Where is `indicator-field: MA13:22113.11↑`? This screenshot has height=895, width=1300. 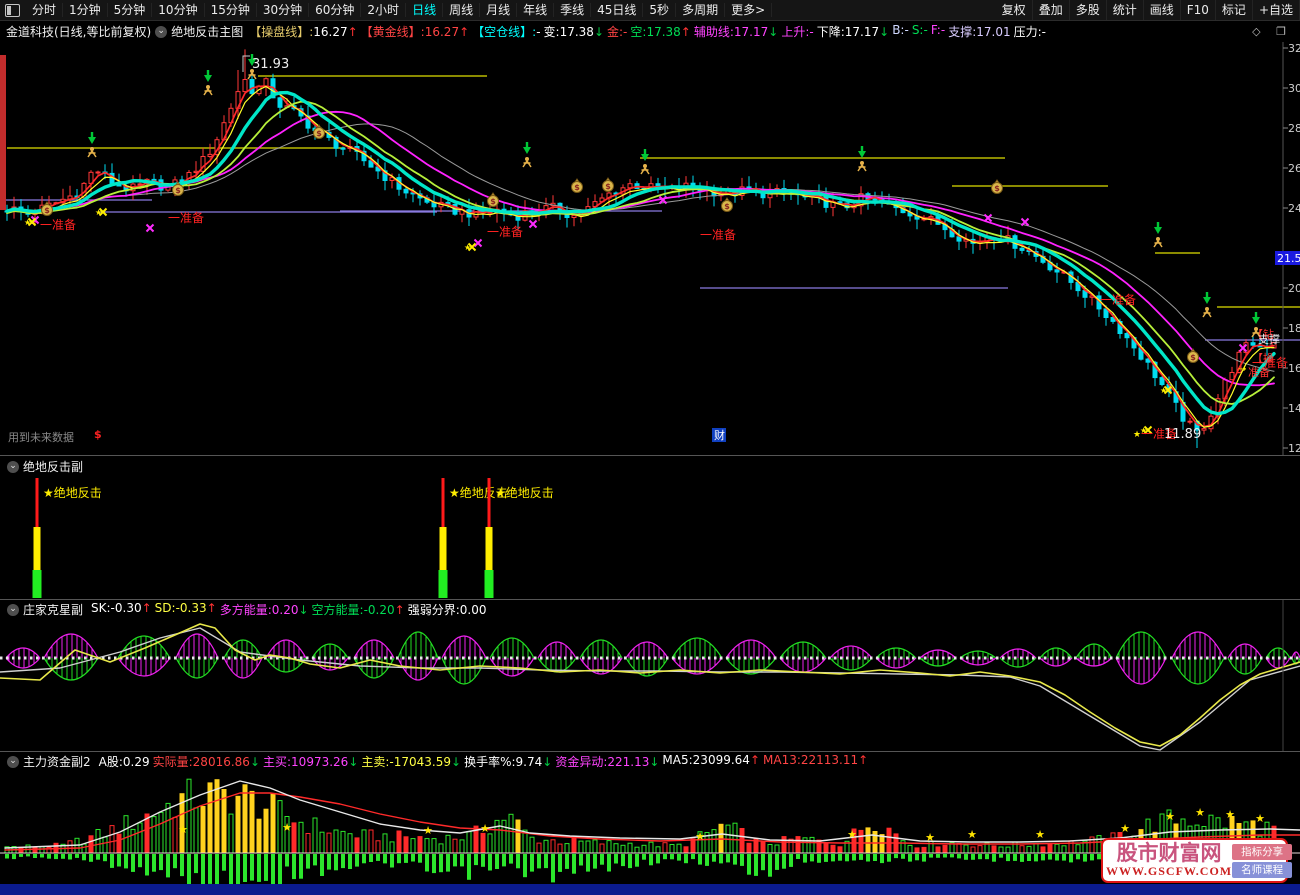
indicator-field: MA13:22113.11↑ is located at coordinates (816, 760).